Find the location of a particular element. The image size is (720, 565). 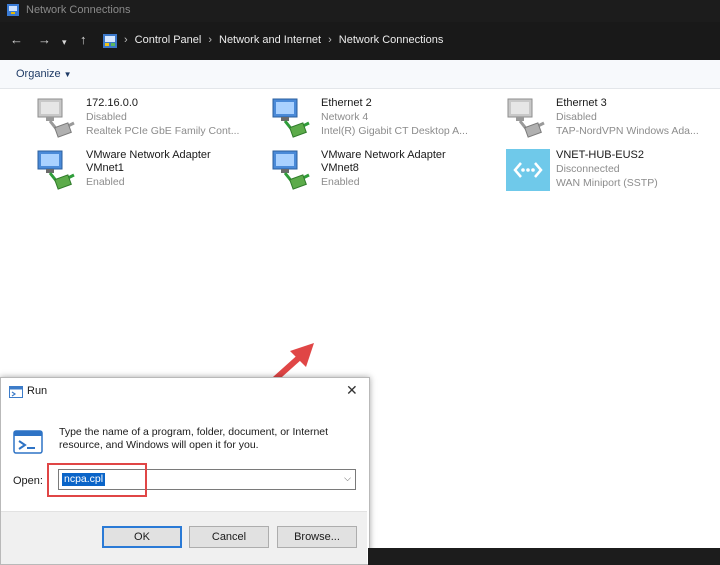

up-icon: ↑ is located at coordinates (83, 40).